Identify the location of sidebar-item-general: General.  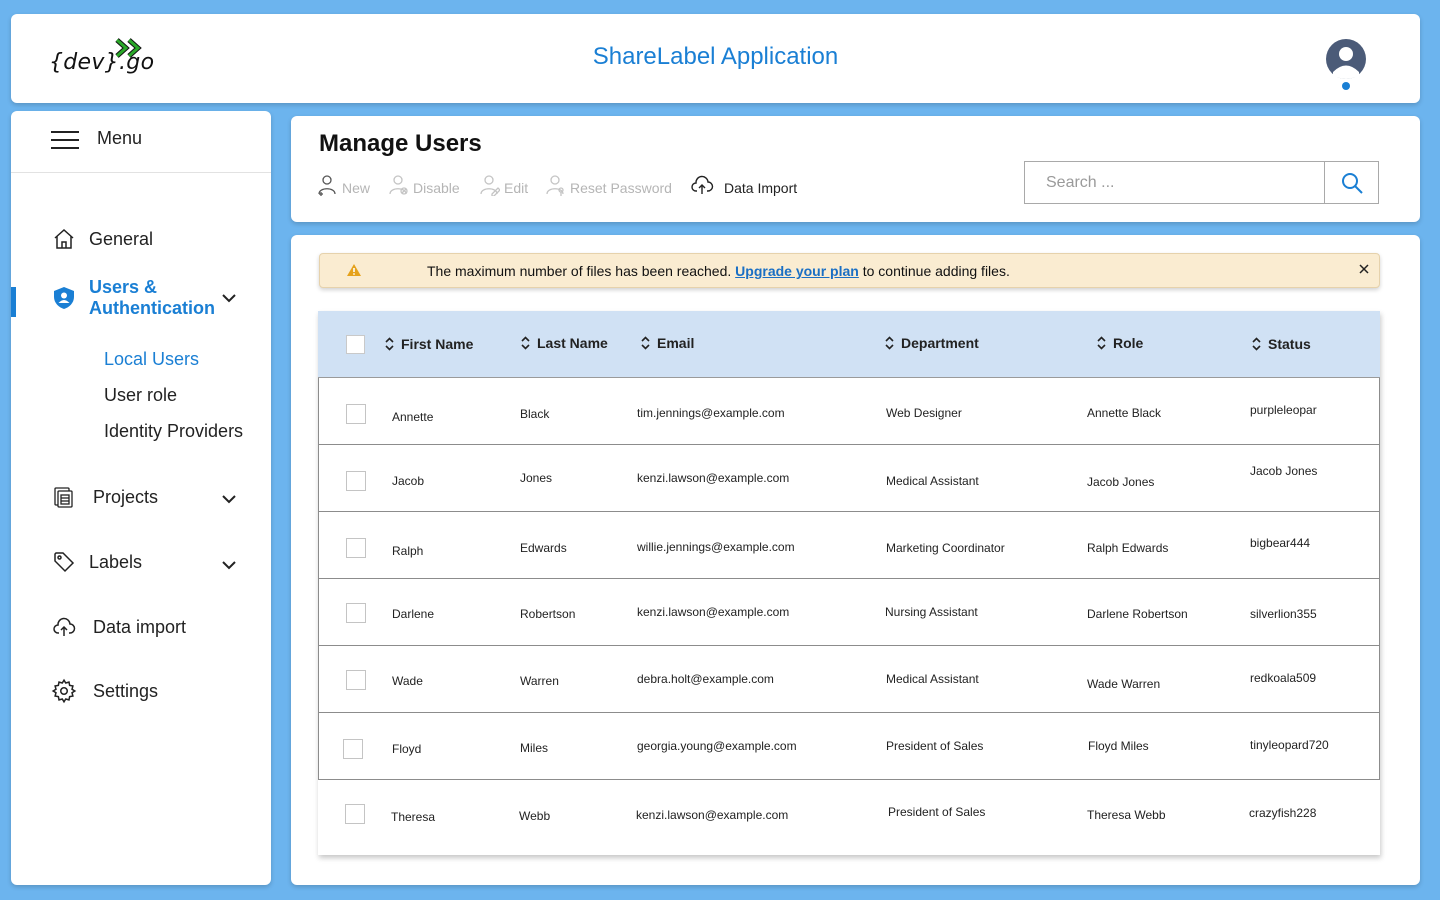
(102, 239).